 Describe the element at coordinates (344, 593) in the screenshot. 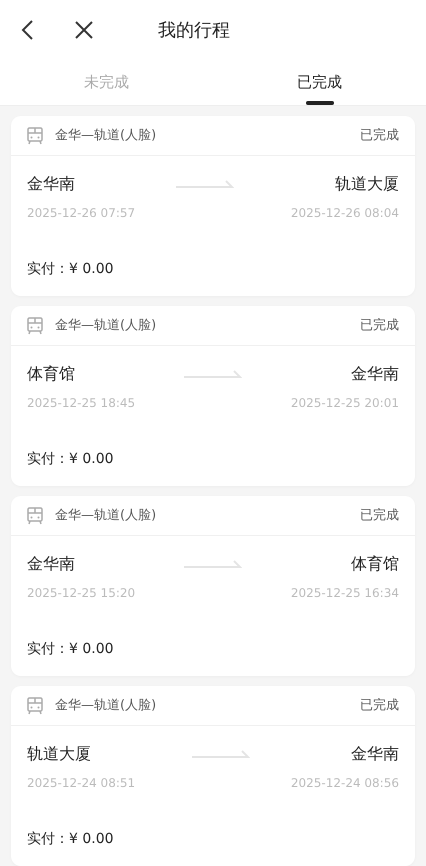

I see `arrival-time: 2025-12-25 16:34` at that location.